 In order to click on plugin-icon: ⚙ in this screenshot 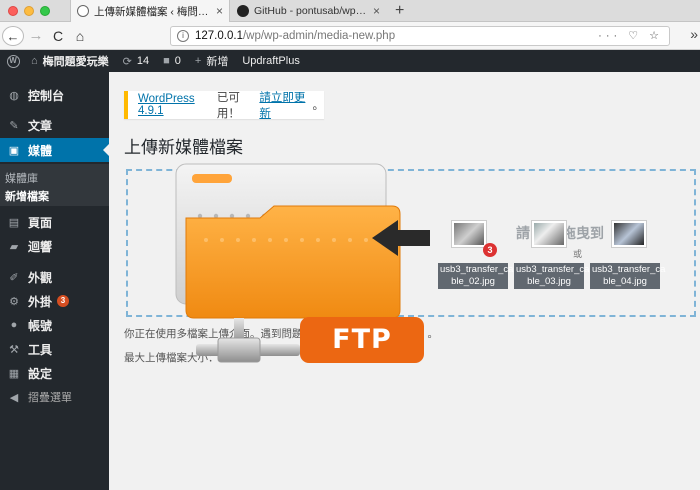, I will do `click(14, 301)`.